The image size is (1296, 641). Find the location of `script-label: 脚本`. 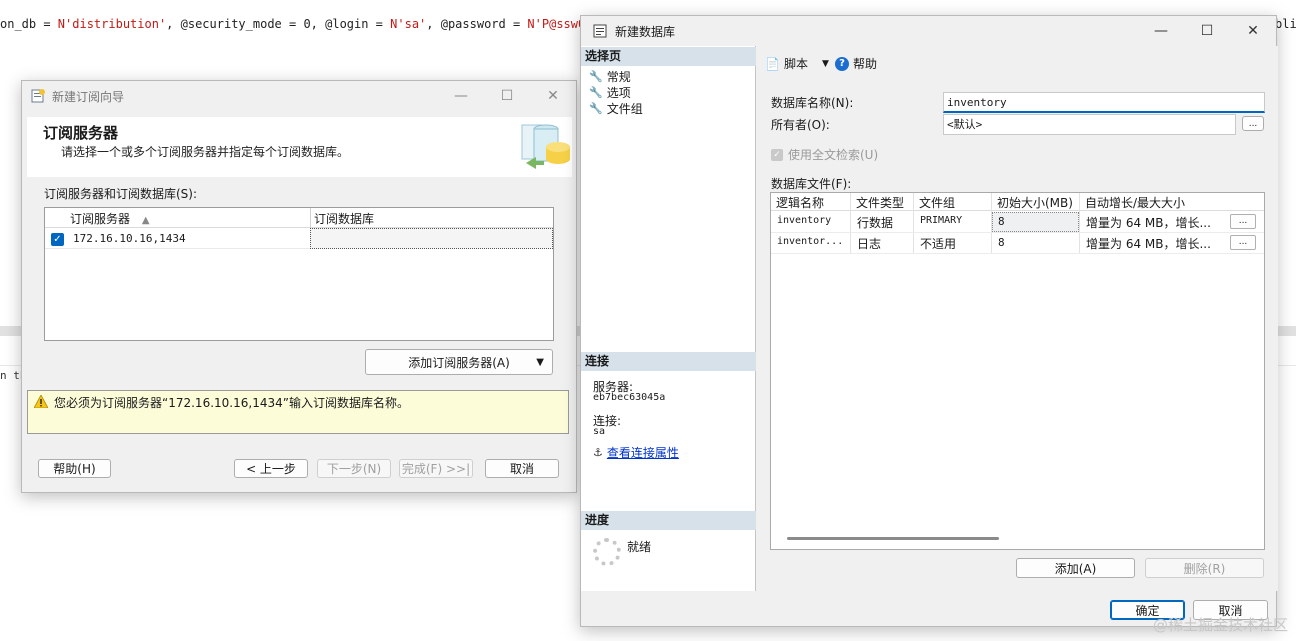

script-label: 脚本 is located at coordinates (795, 64).